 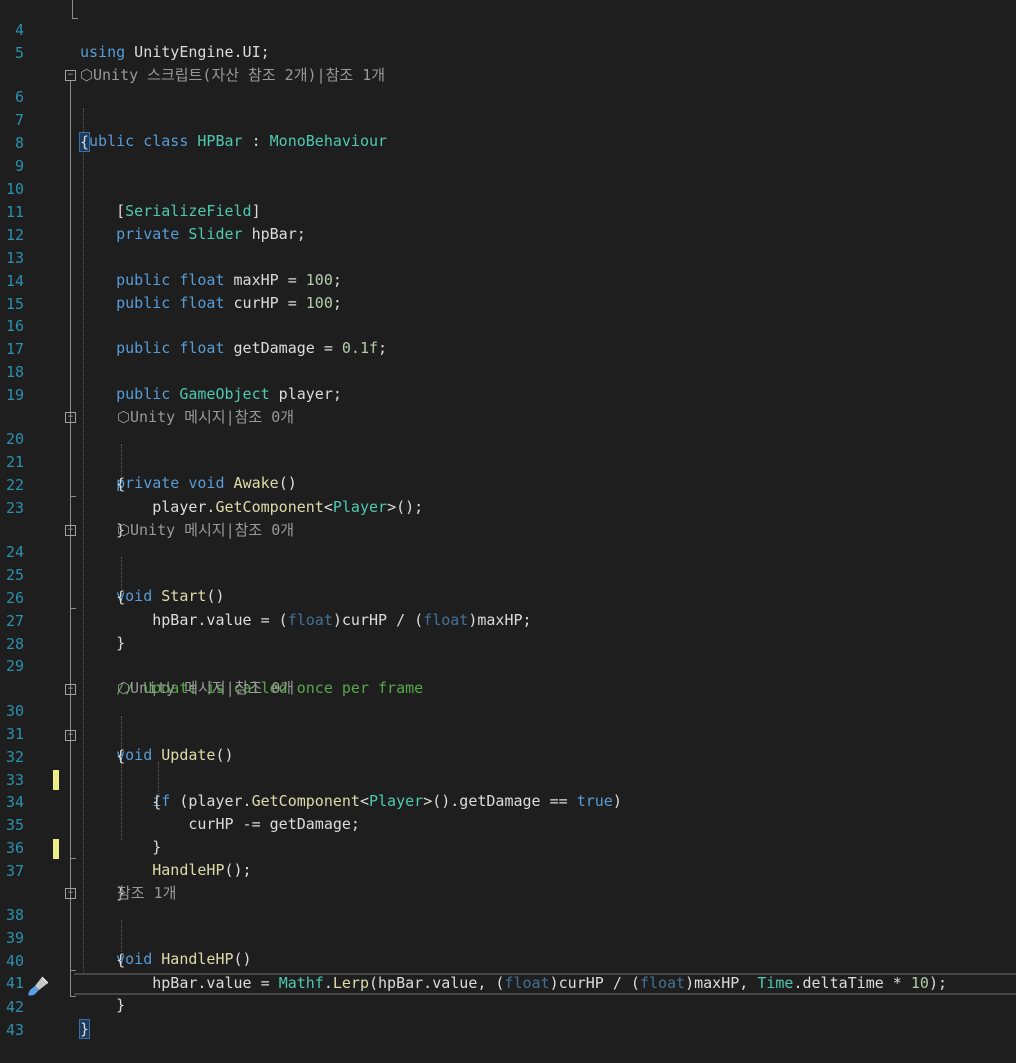 I want to click on code-line: 20 − private void Awake(), so click(x=508, y=449).